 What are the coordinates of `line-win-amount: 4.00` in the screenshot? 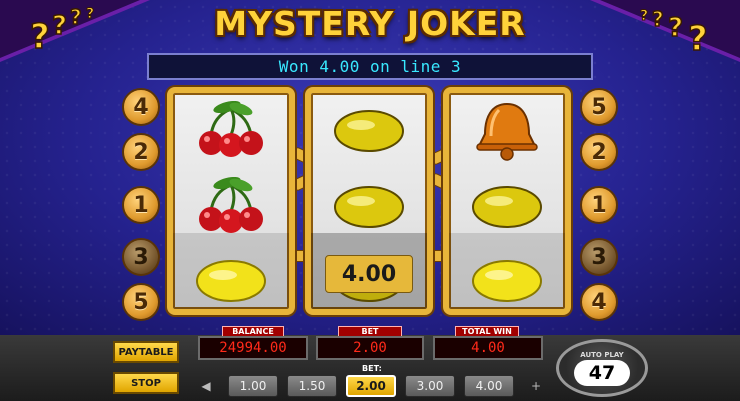 It's located at (369, 274).